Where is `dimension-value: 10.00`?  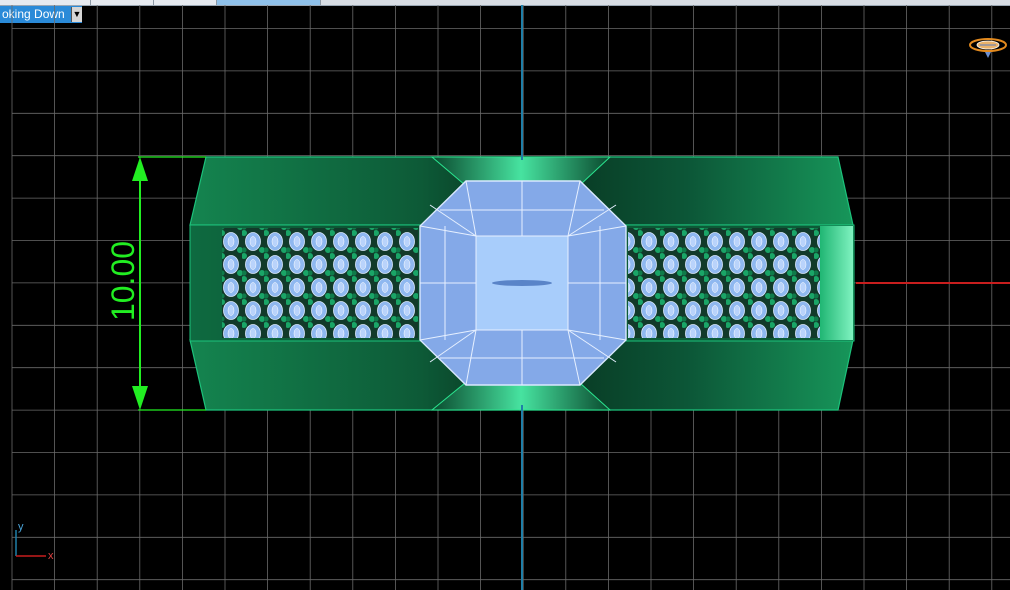 dimension-value: 10.00 is located at coordinates (123, 281).